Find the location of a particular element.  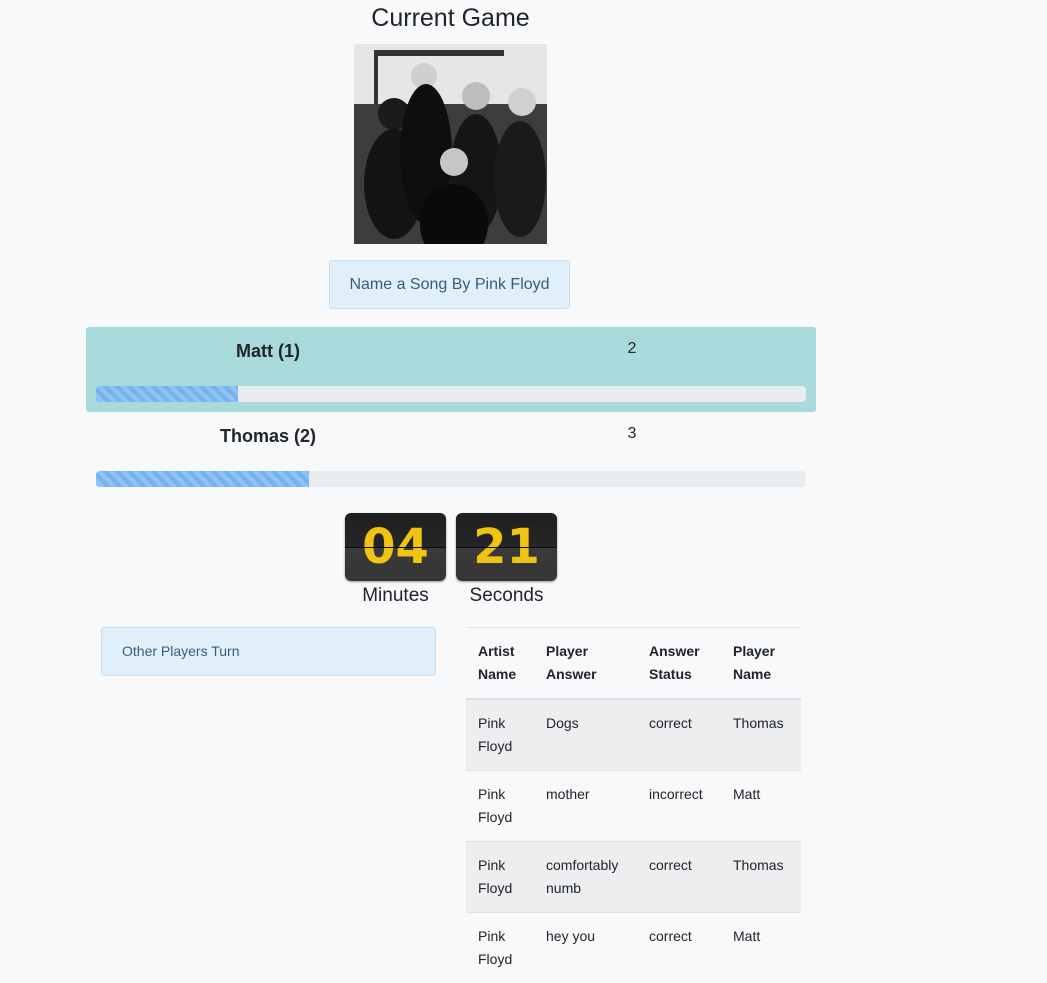

player-row-thomas: Thomas (2) 3 is located at coordinates (451, 454).